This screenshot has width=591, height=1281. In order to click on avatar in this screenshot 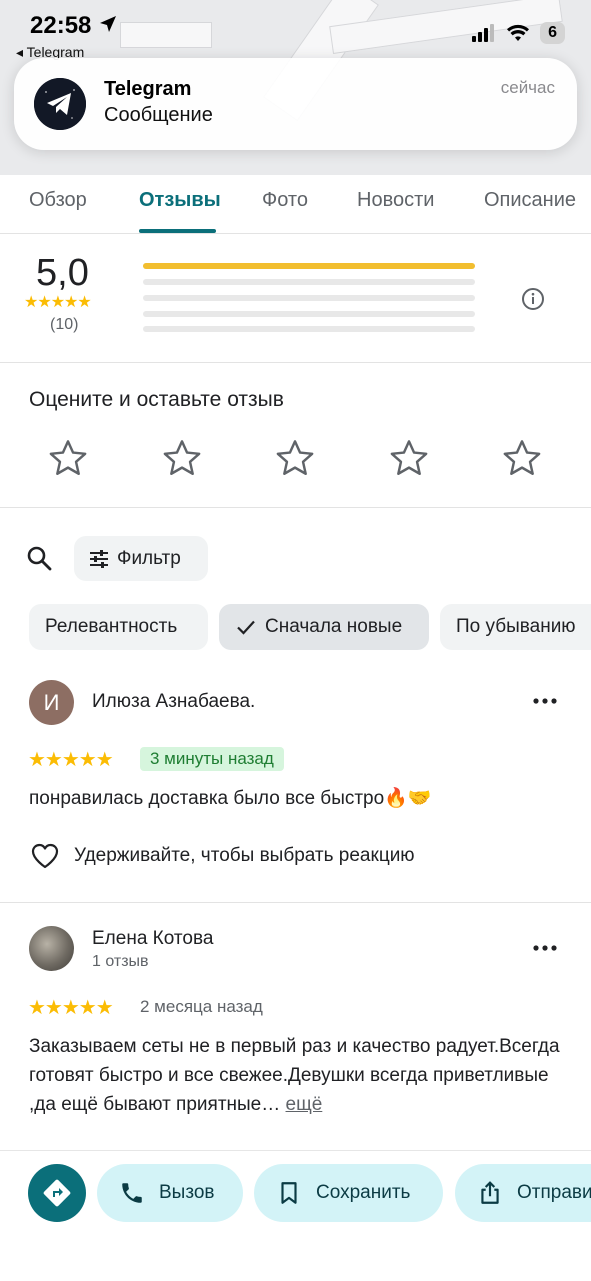, I will do `click(51, 948)`.